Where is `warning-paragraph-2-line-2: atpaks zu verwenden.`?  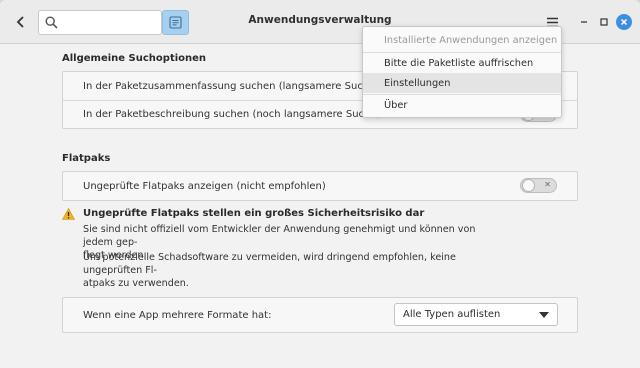 warning-paragraph-2-line-2: atpaks zu verwenden. is located at coordinates (136, 283).